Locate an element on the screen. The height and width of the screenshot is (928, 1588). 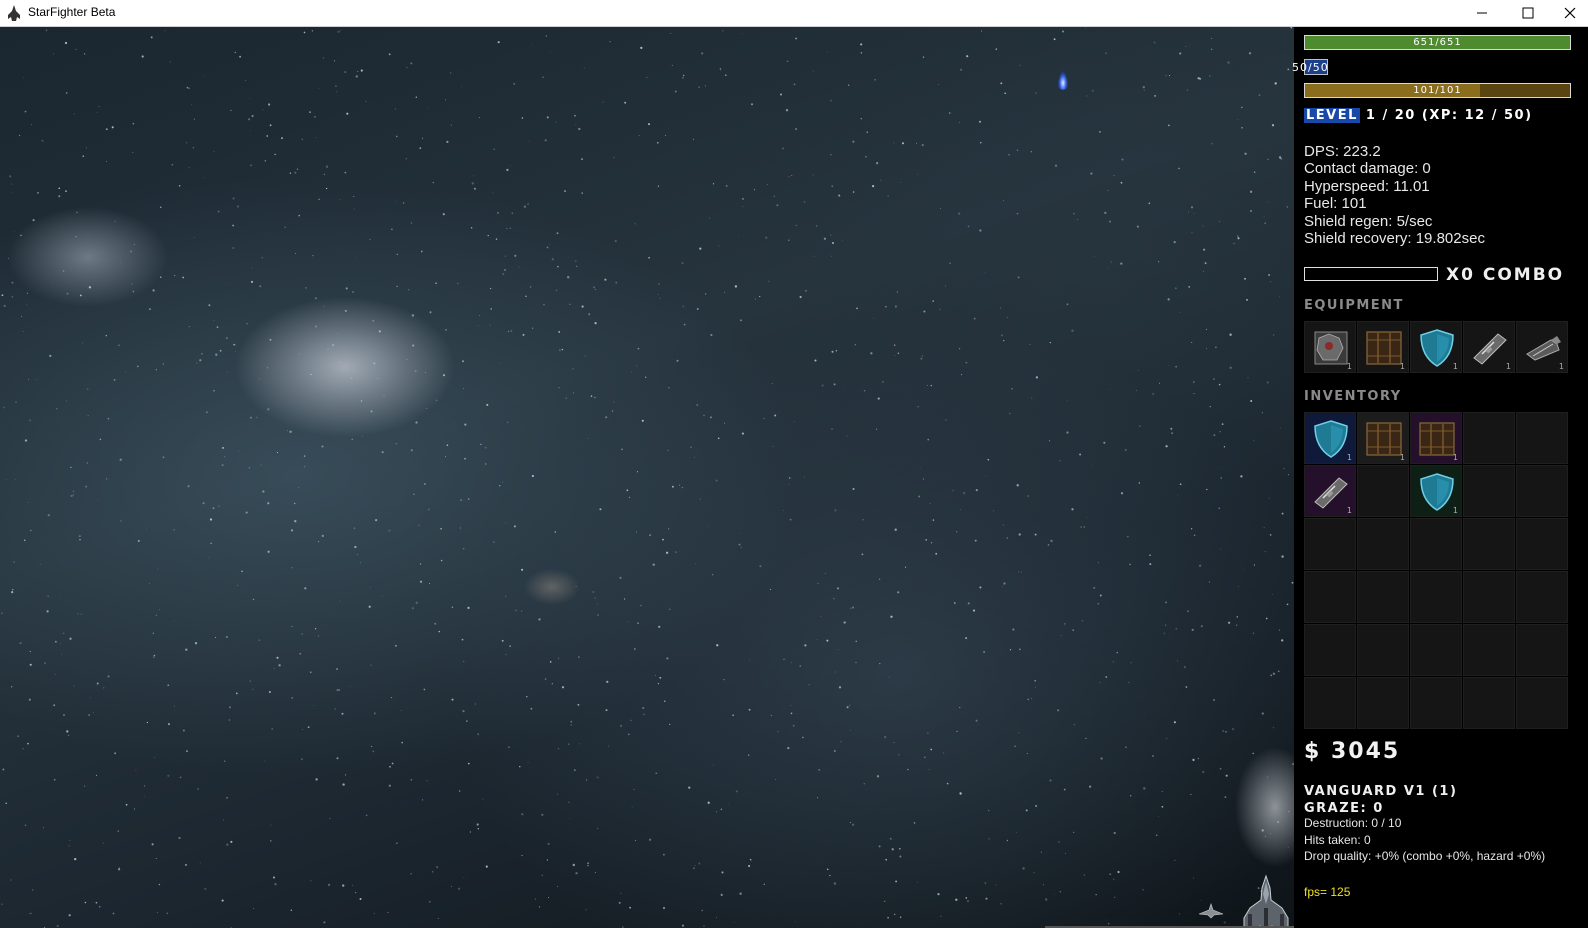
combo-counter: X0 COMBO is located at coordinates (1505, 275).